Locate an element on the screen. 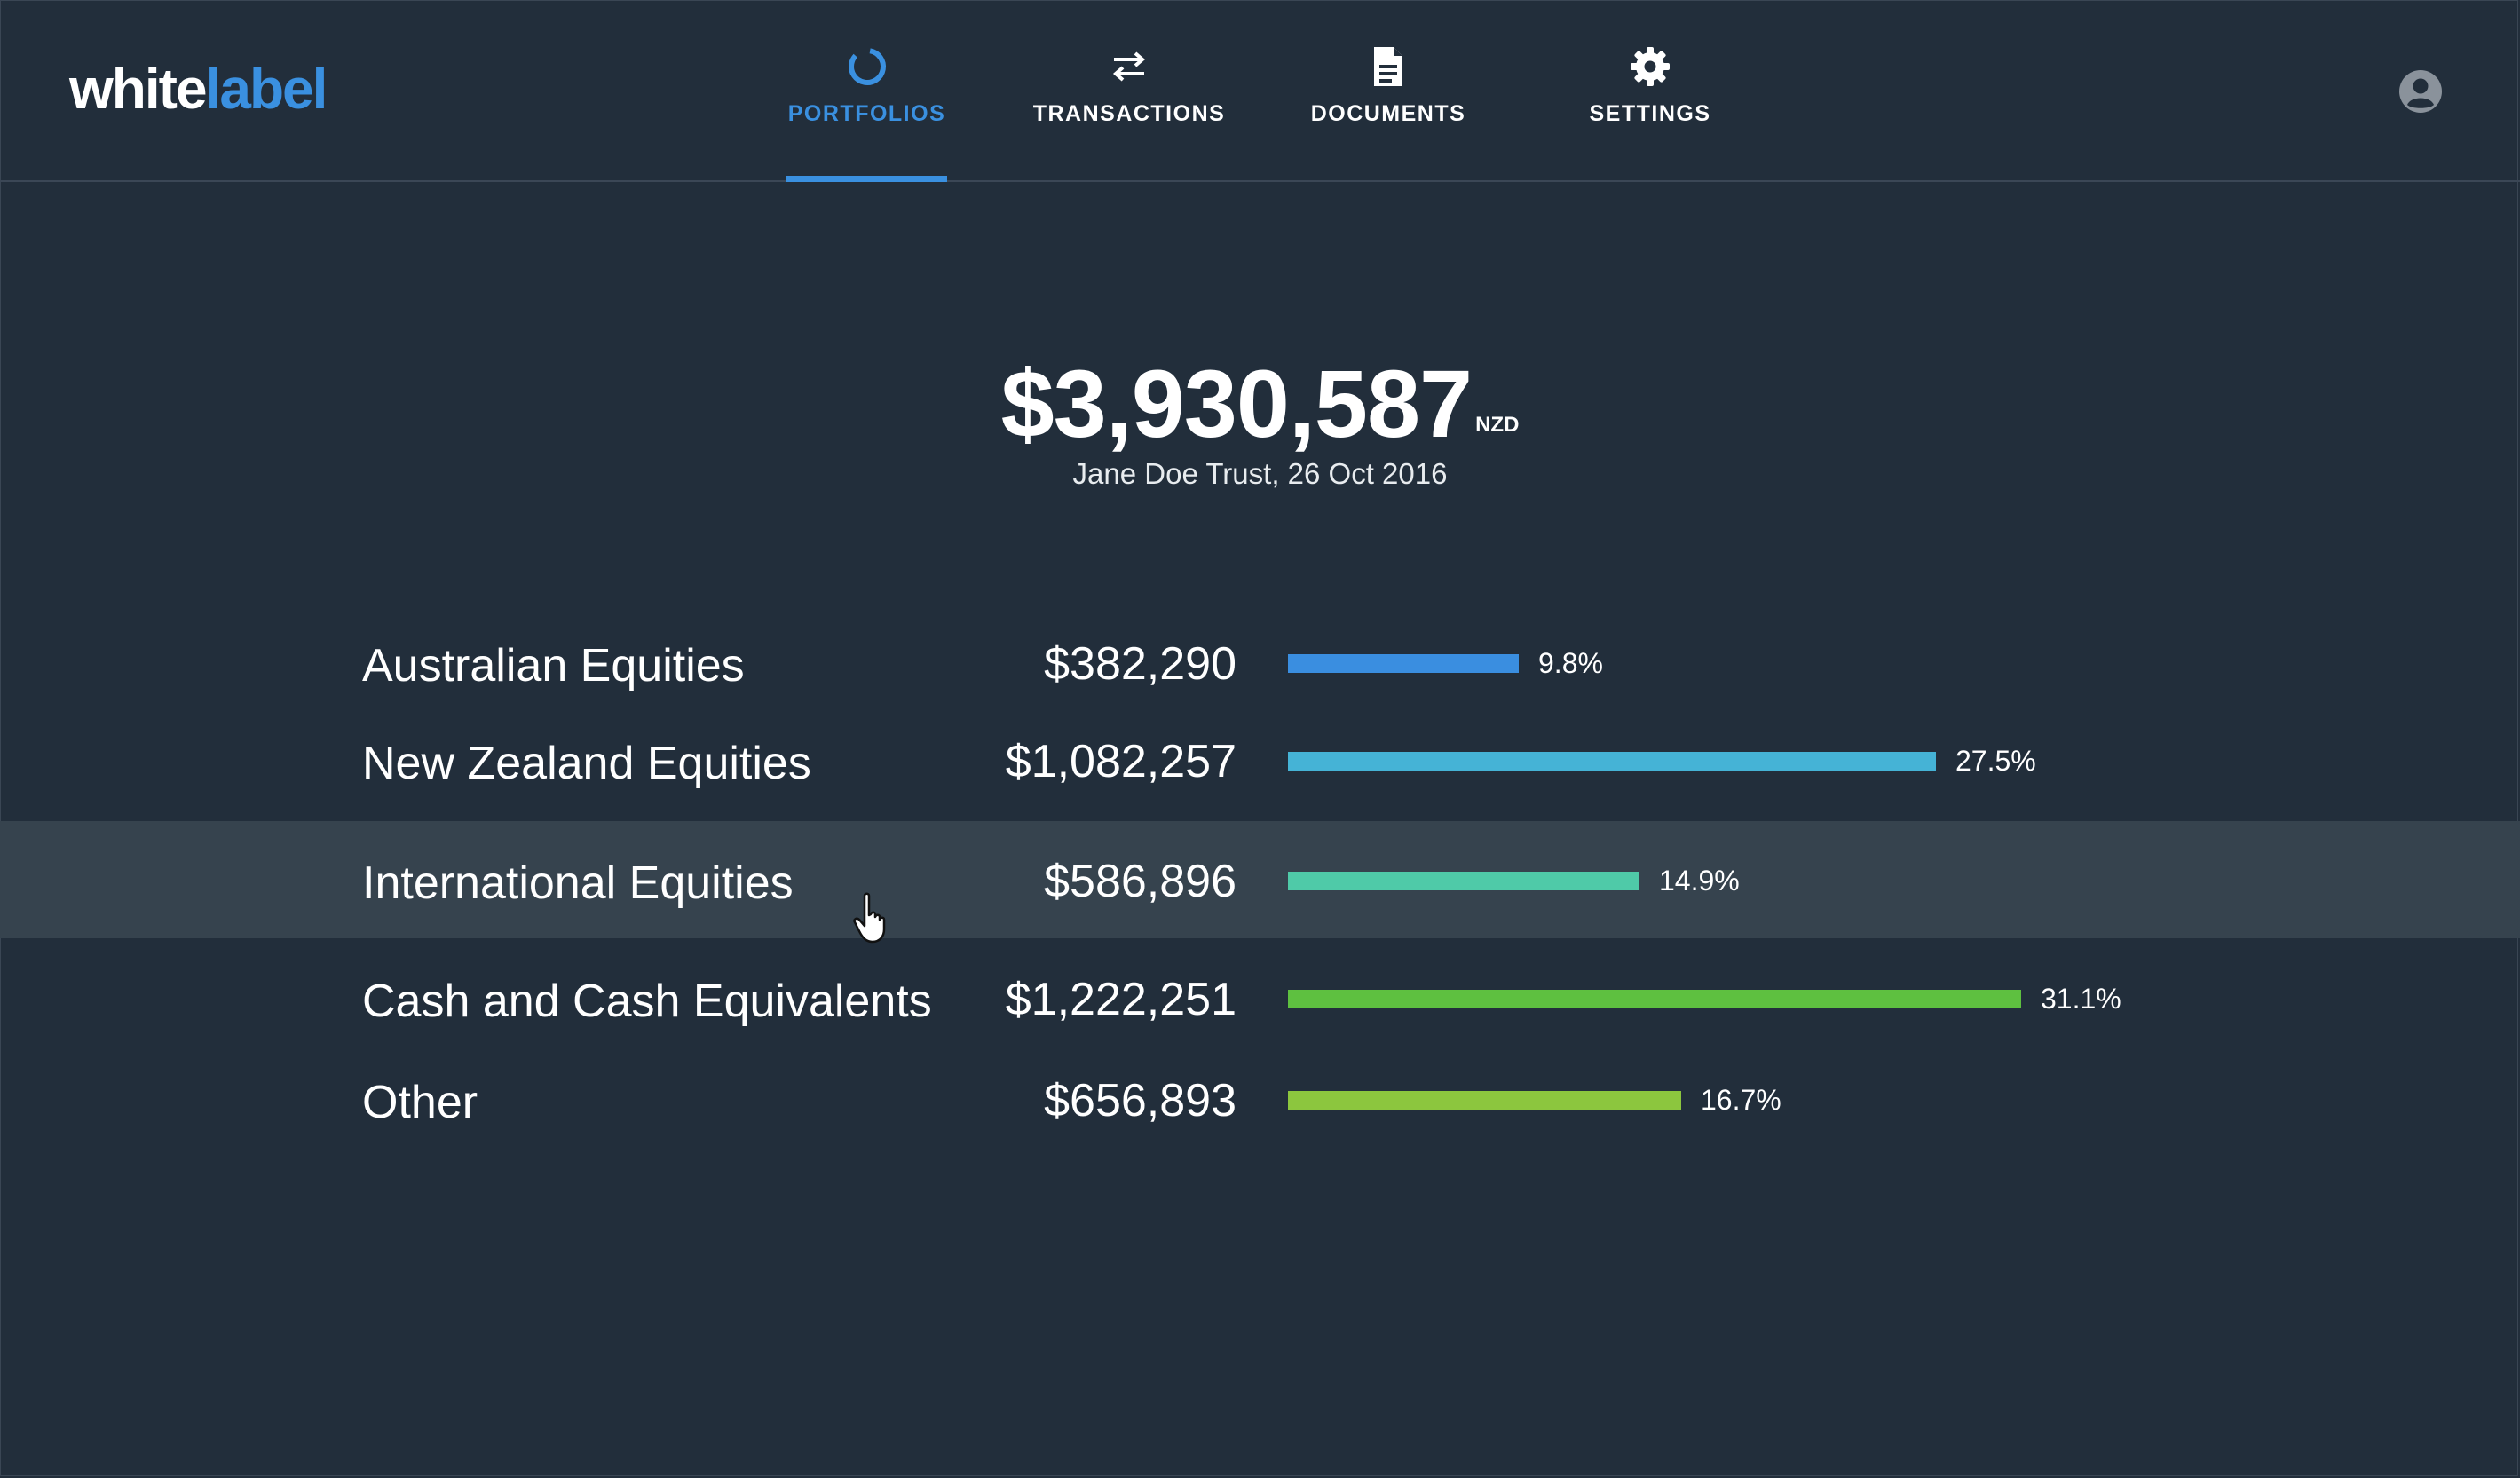 This screenshot has width=2520, height=1478. gear-icon is located at coordinates (1650, 66).